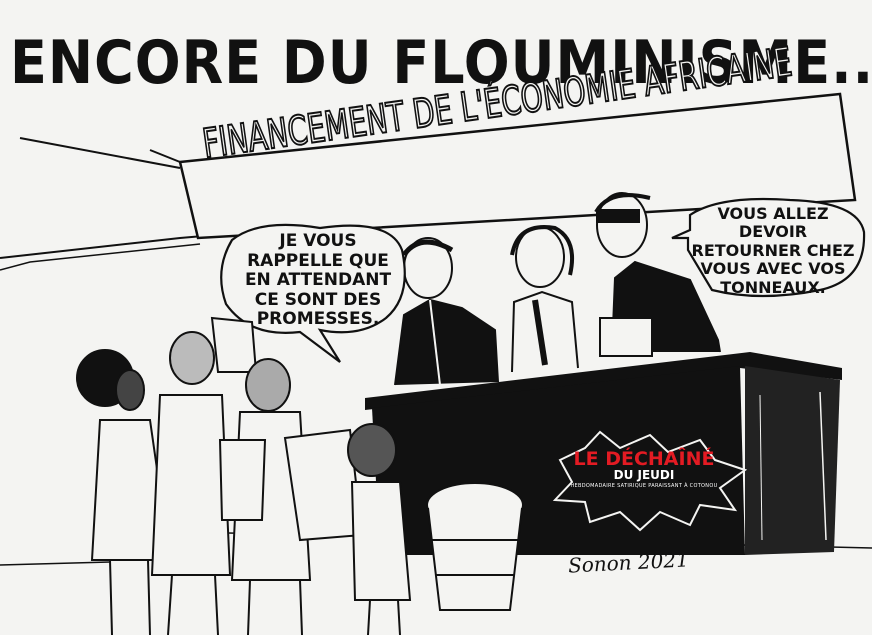  What do you see at coordinates (644, 475) in the screenshot?
I see `logo-sub: DU JEUDI` at bounding box center [644, 475].